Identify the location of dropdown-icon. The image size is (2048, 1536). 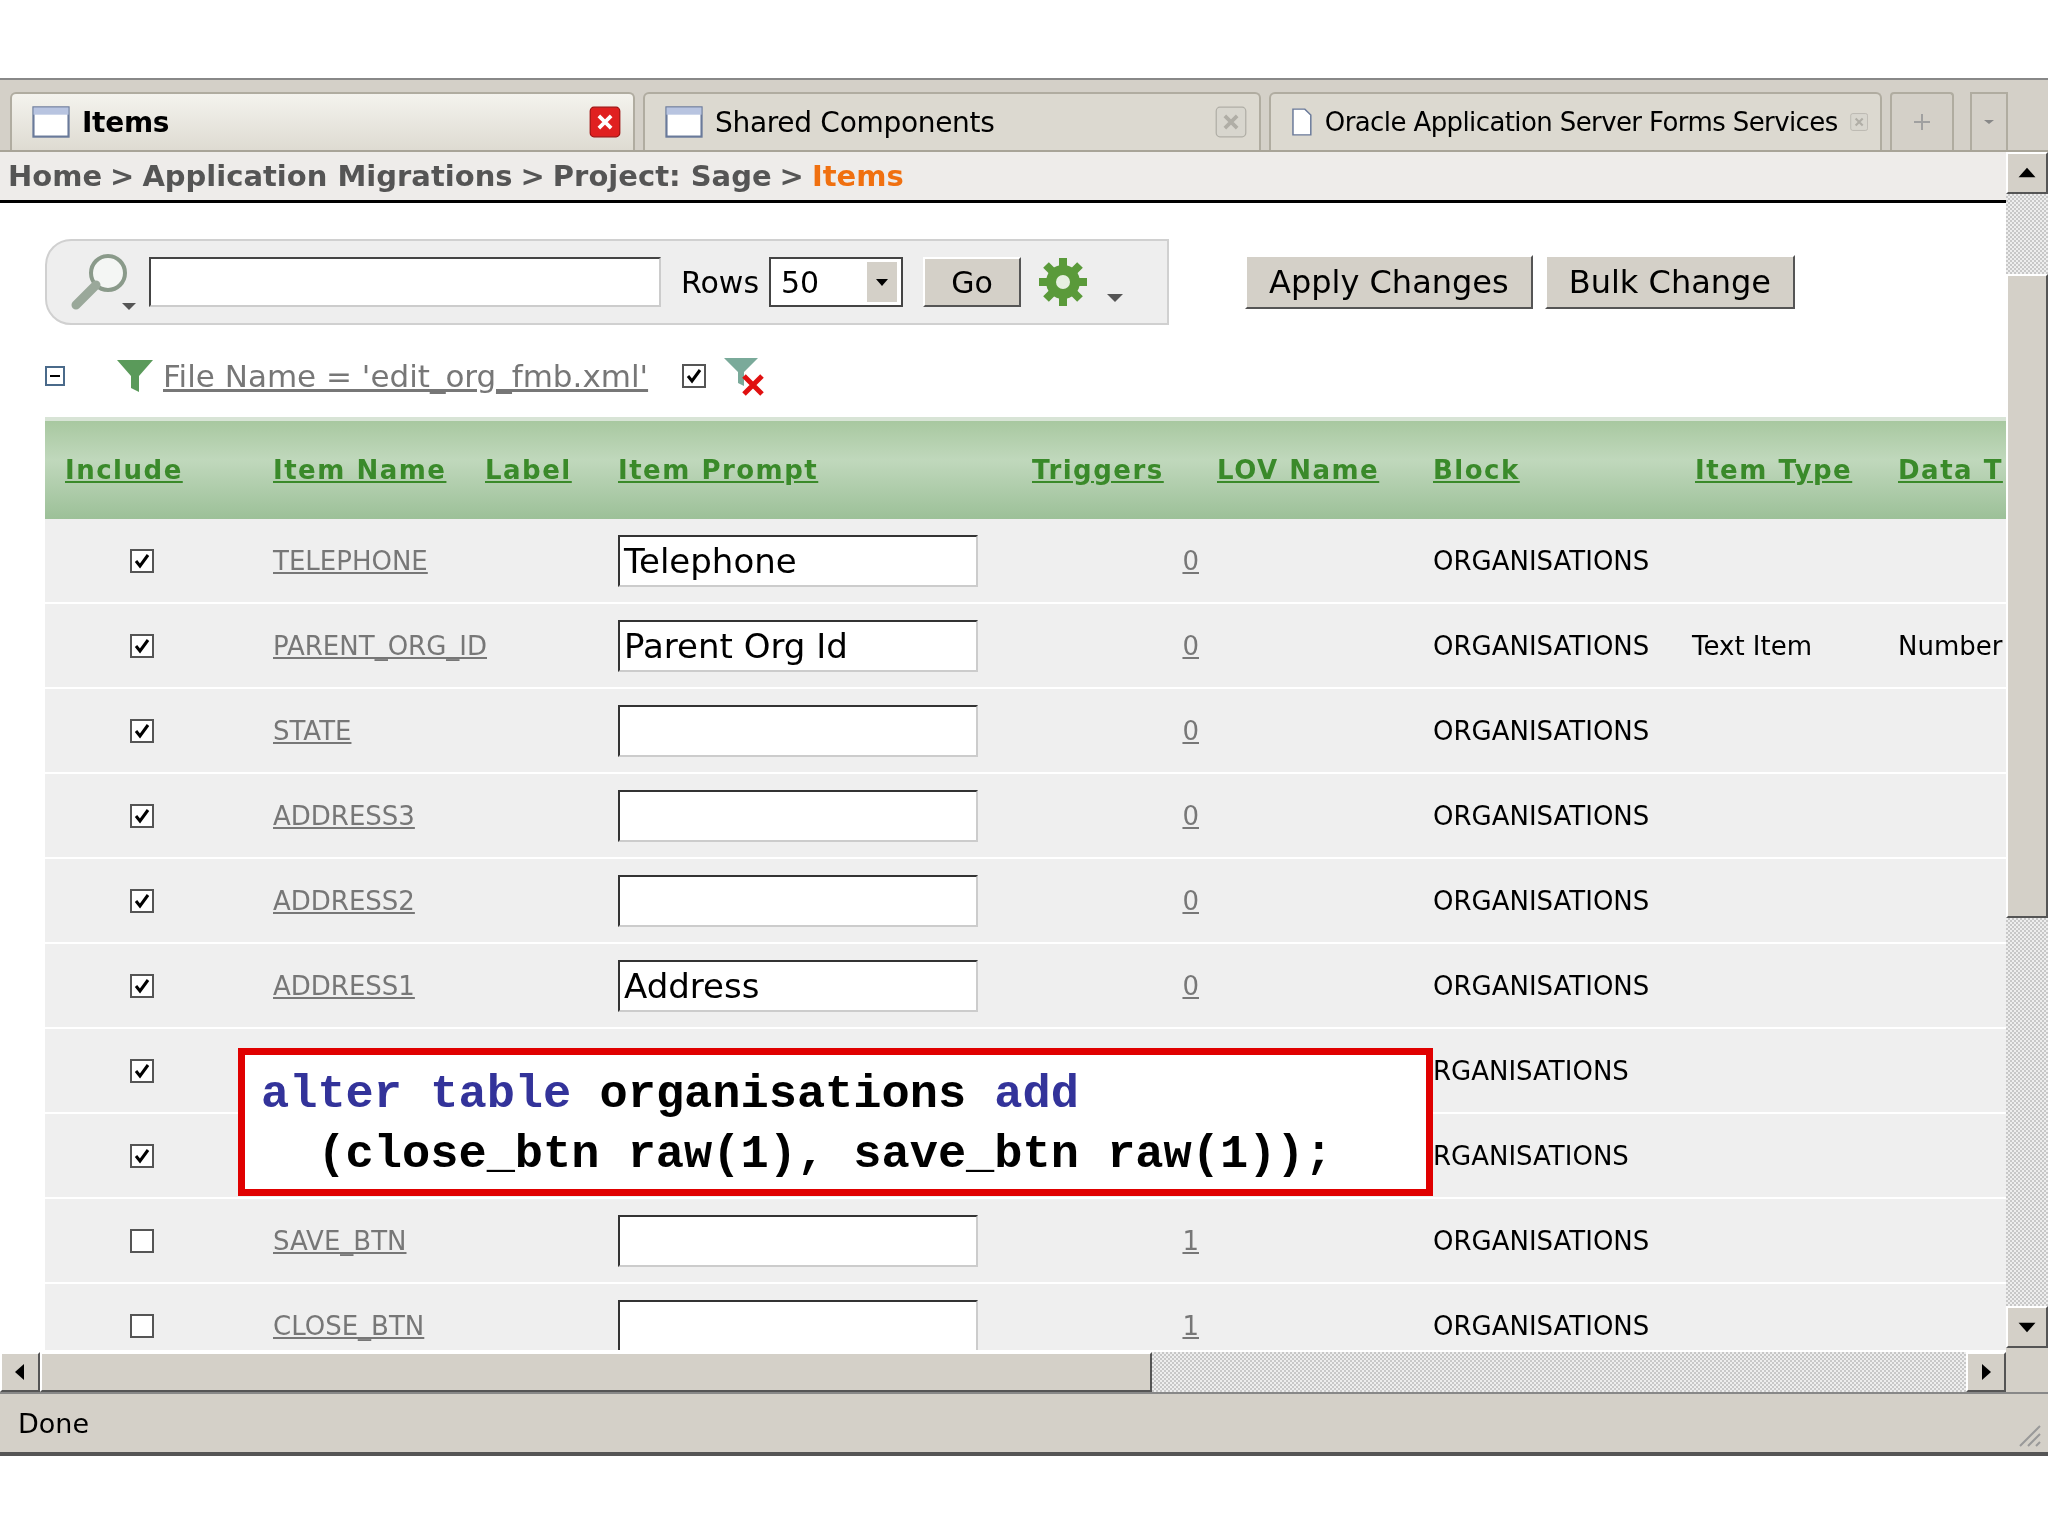
(882, 282).